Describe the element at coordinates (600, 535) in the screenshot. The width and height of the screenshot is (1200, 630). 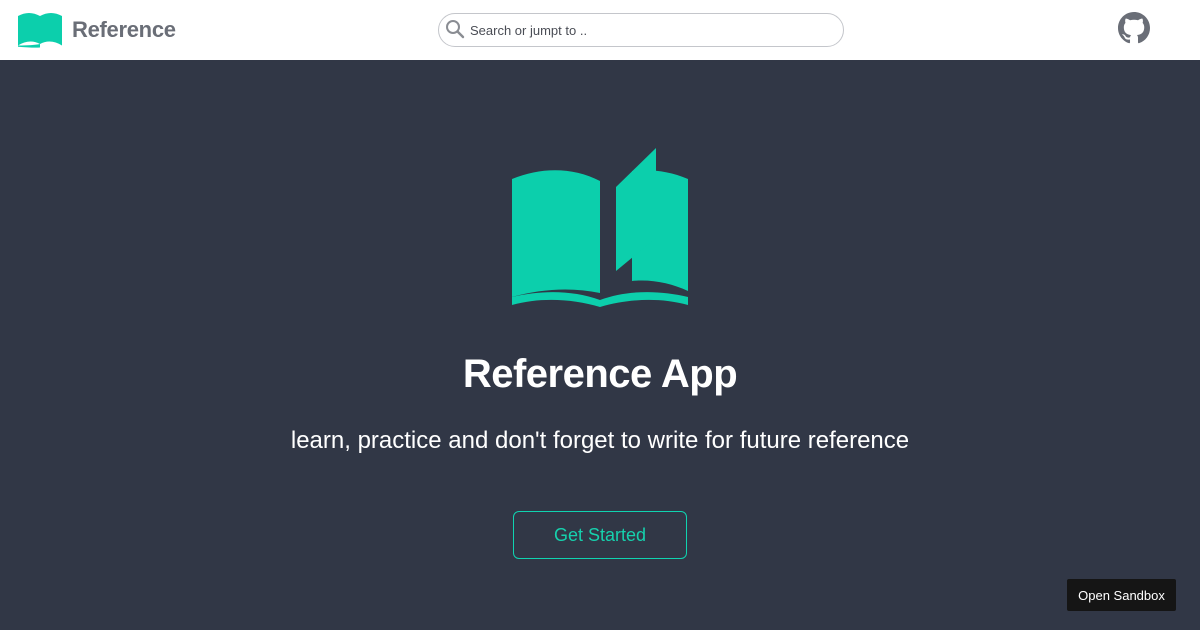
I see `get-started-button: Get Started` at that location.